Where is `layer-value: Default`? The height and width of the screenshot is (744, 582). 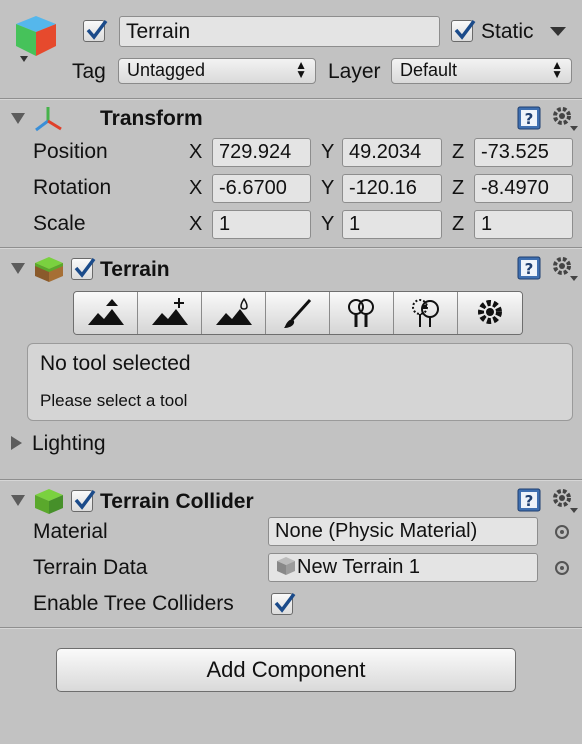 layer-value: Default is located at coordinates (429, 70).